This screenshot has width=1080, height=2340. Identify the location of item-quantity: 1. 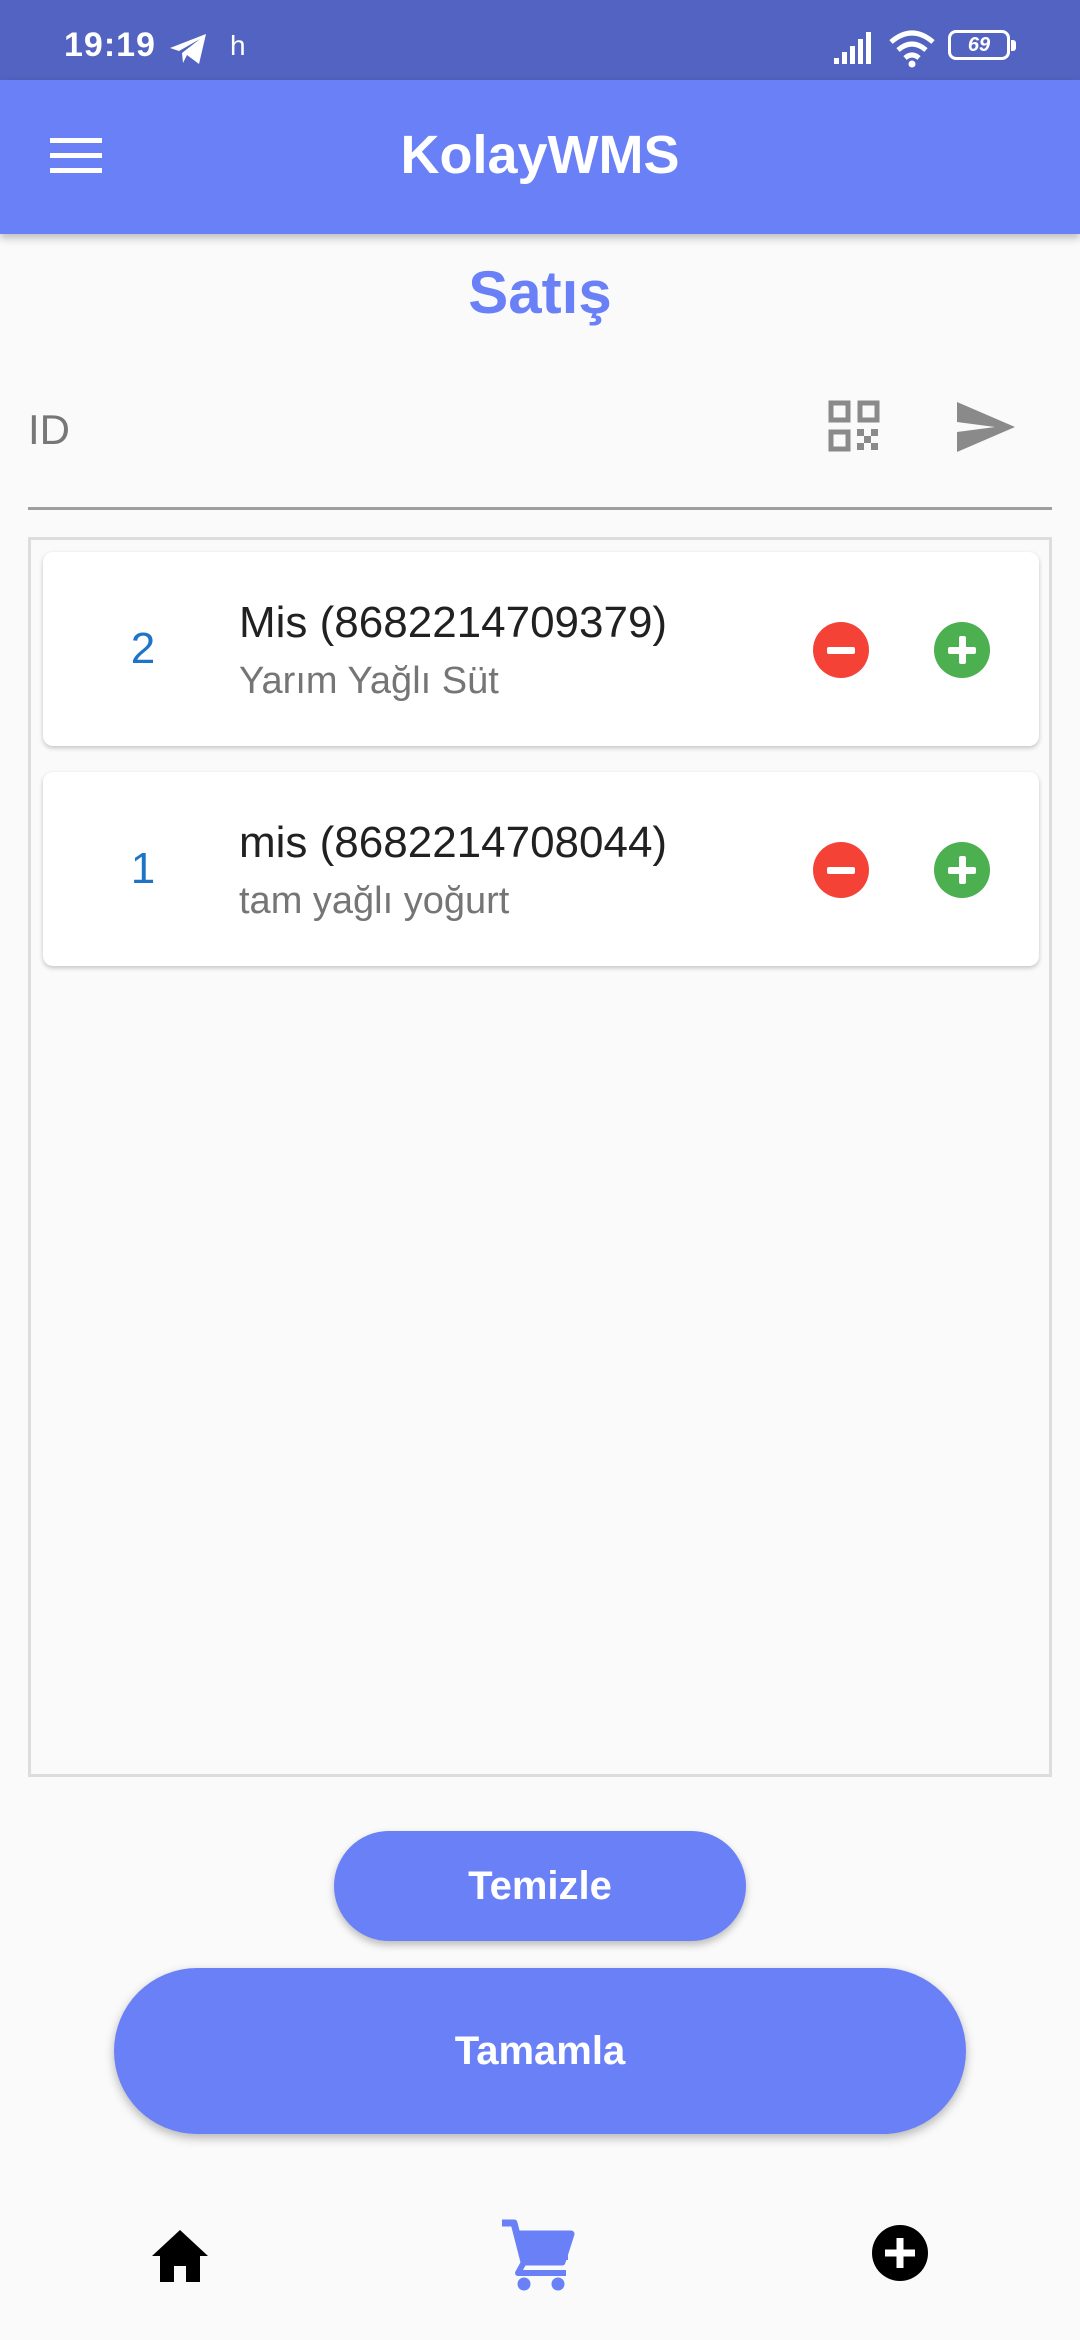
(143, 868).